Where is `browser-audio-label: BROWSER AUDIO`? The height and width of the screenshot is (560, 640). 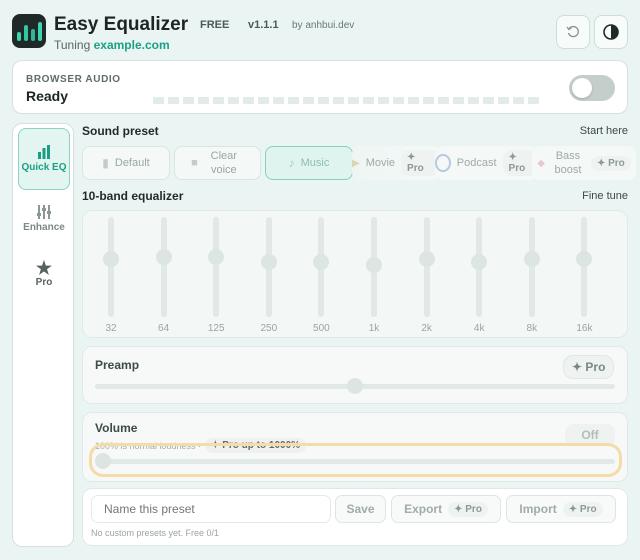
browser-audio-label: BROWSER AUDIO is located at coordinates (73, 79).